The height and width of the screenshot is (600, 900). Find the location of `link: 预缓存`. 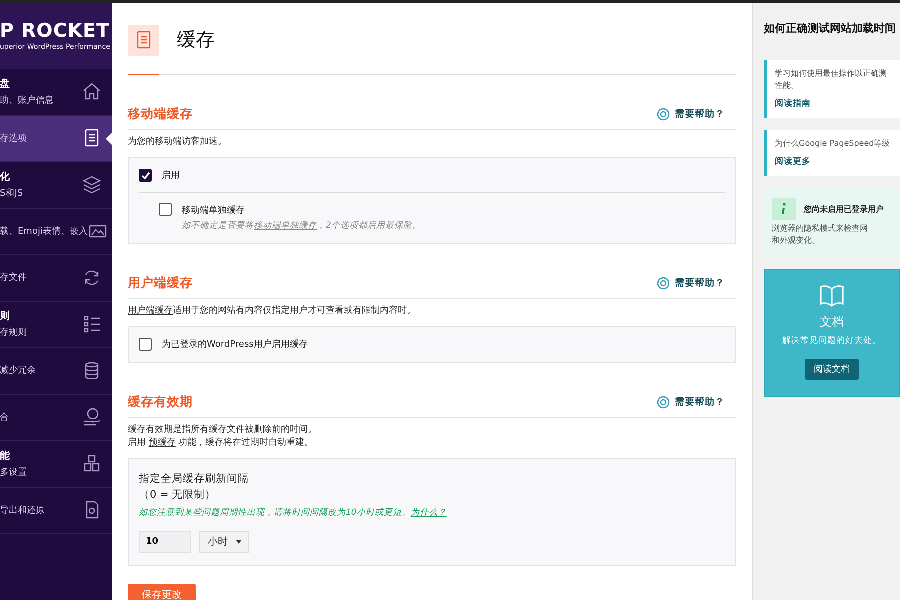

link: 预缓存 is located at coordinates (162, 443).